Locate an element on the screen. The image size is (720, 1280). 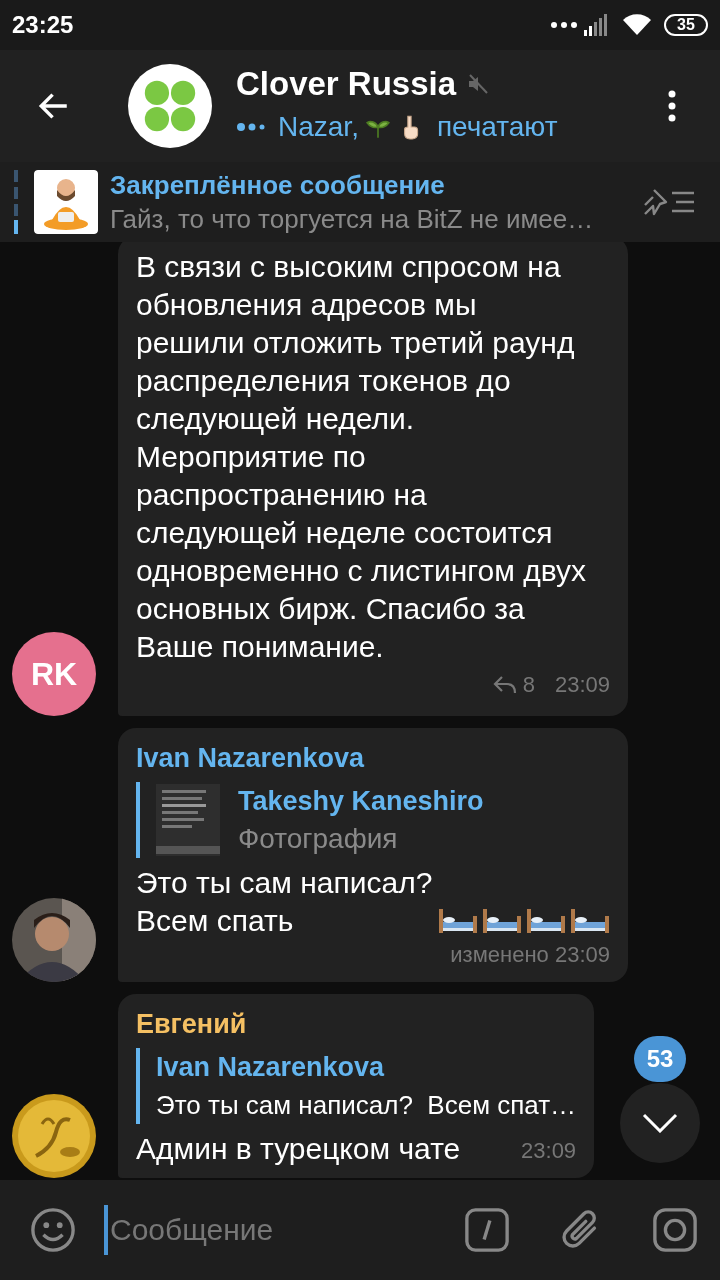
commands-button is located at coordinates (487, 1230).